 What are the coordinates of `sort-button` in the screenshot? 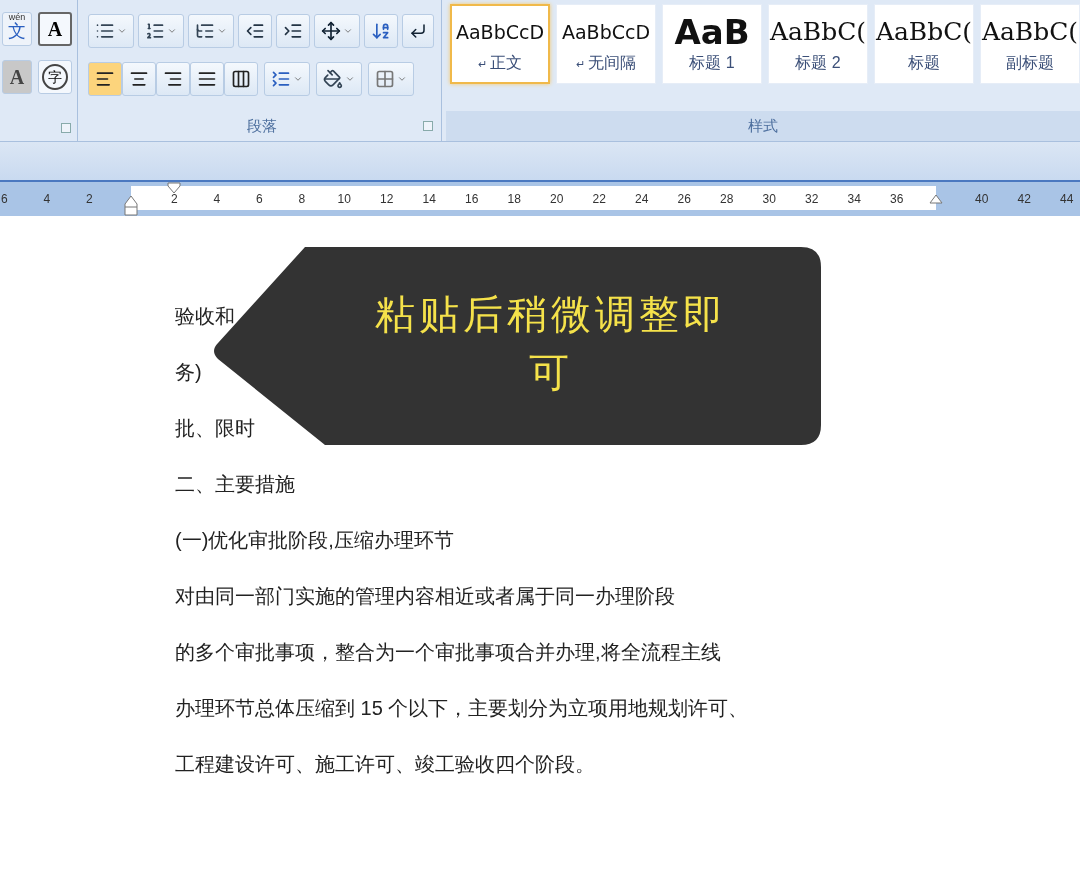 It's located at (381, 31).